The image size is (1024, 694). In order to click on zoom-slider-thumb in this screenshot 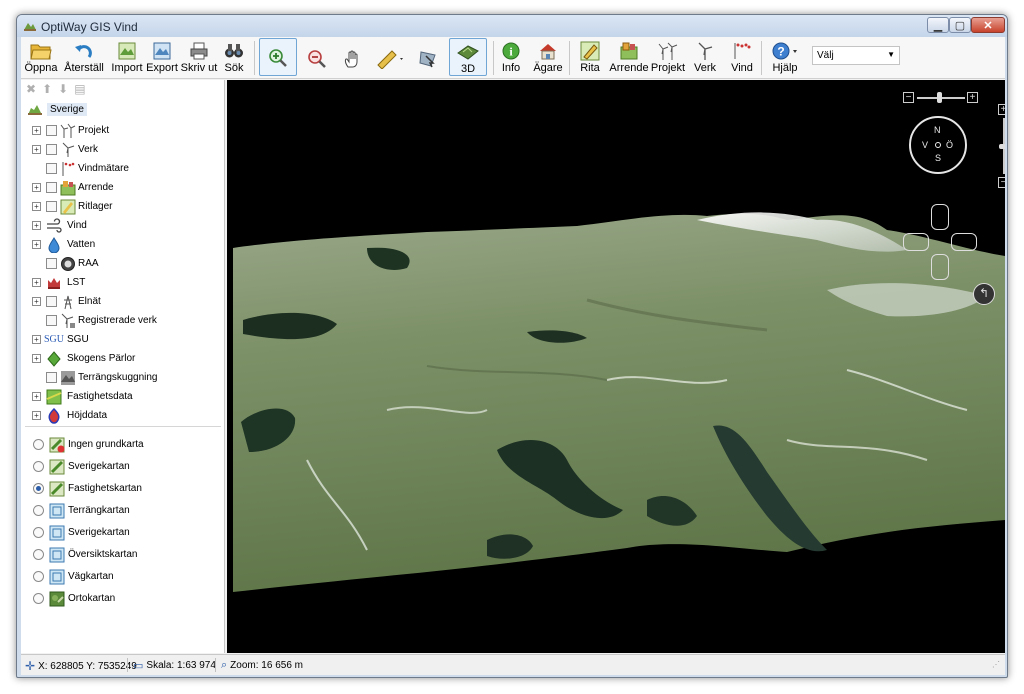, I will do `click(939, 97)`.